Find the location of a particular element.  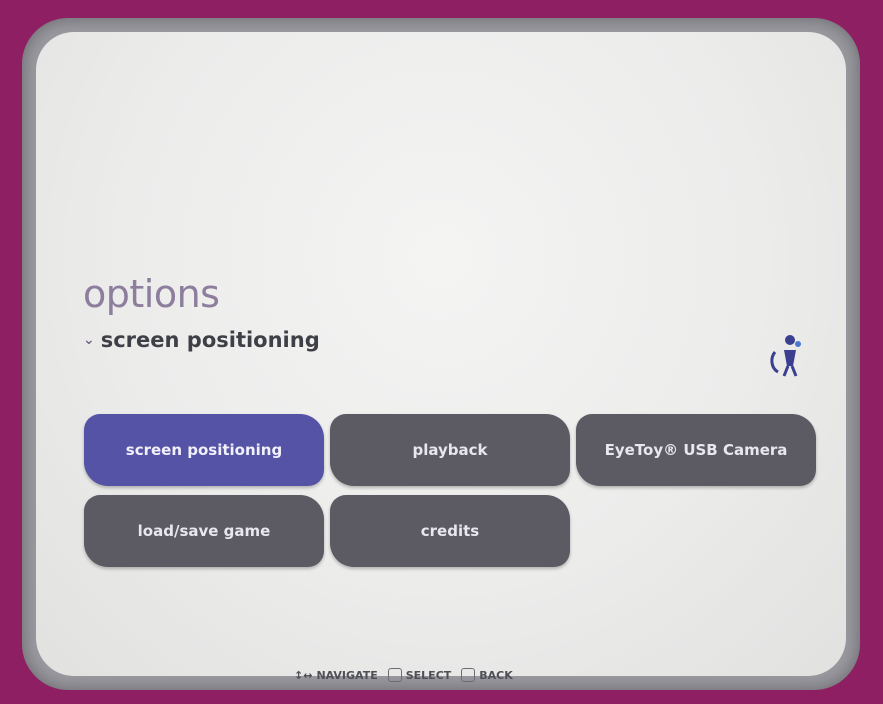

cross-button-icon is located at coordinates (394, 675).